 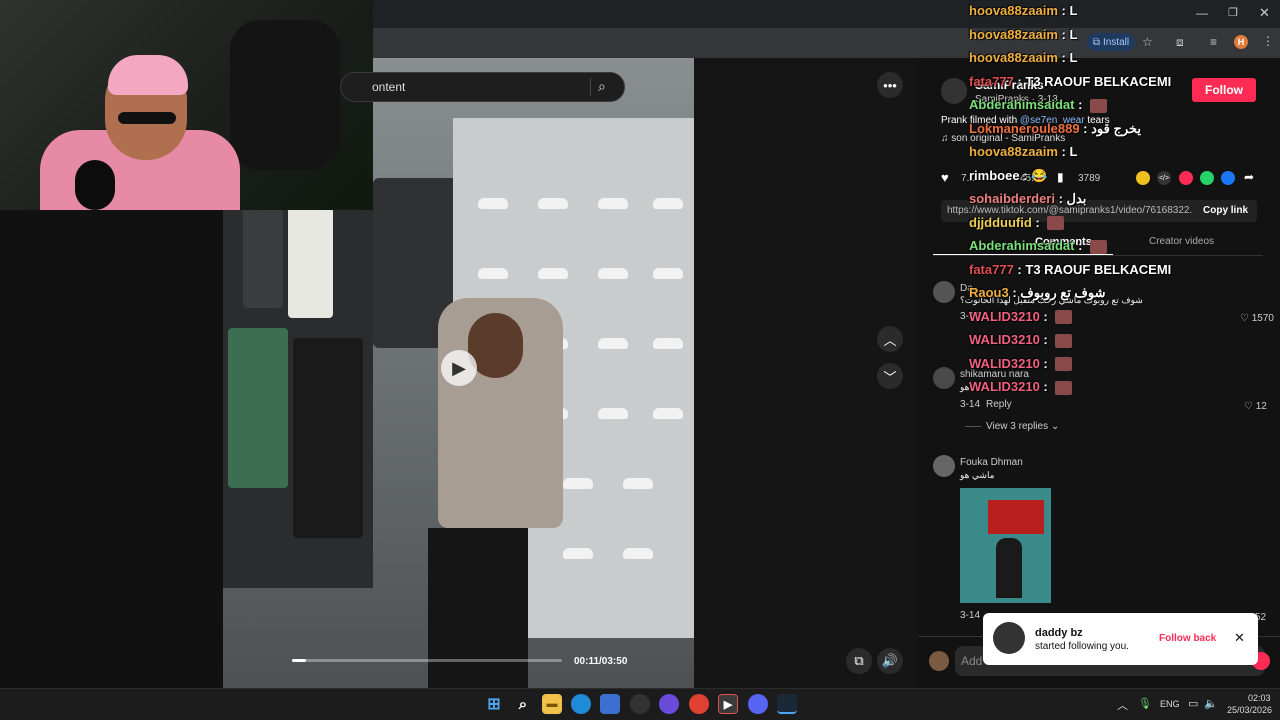 I want to click on chat-message: WALID3210 :, so click(x=1021, y=316).